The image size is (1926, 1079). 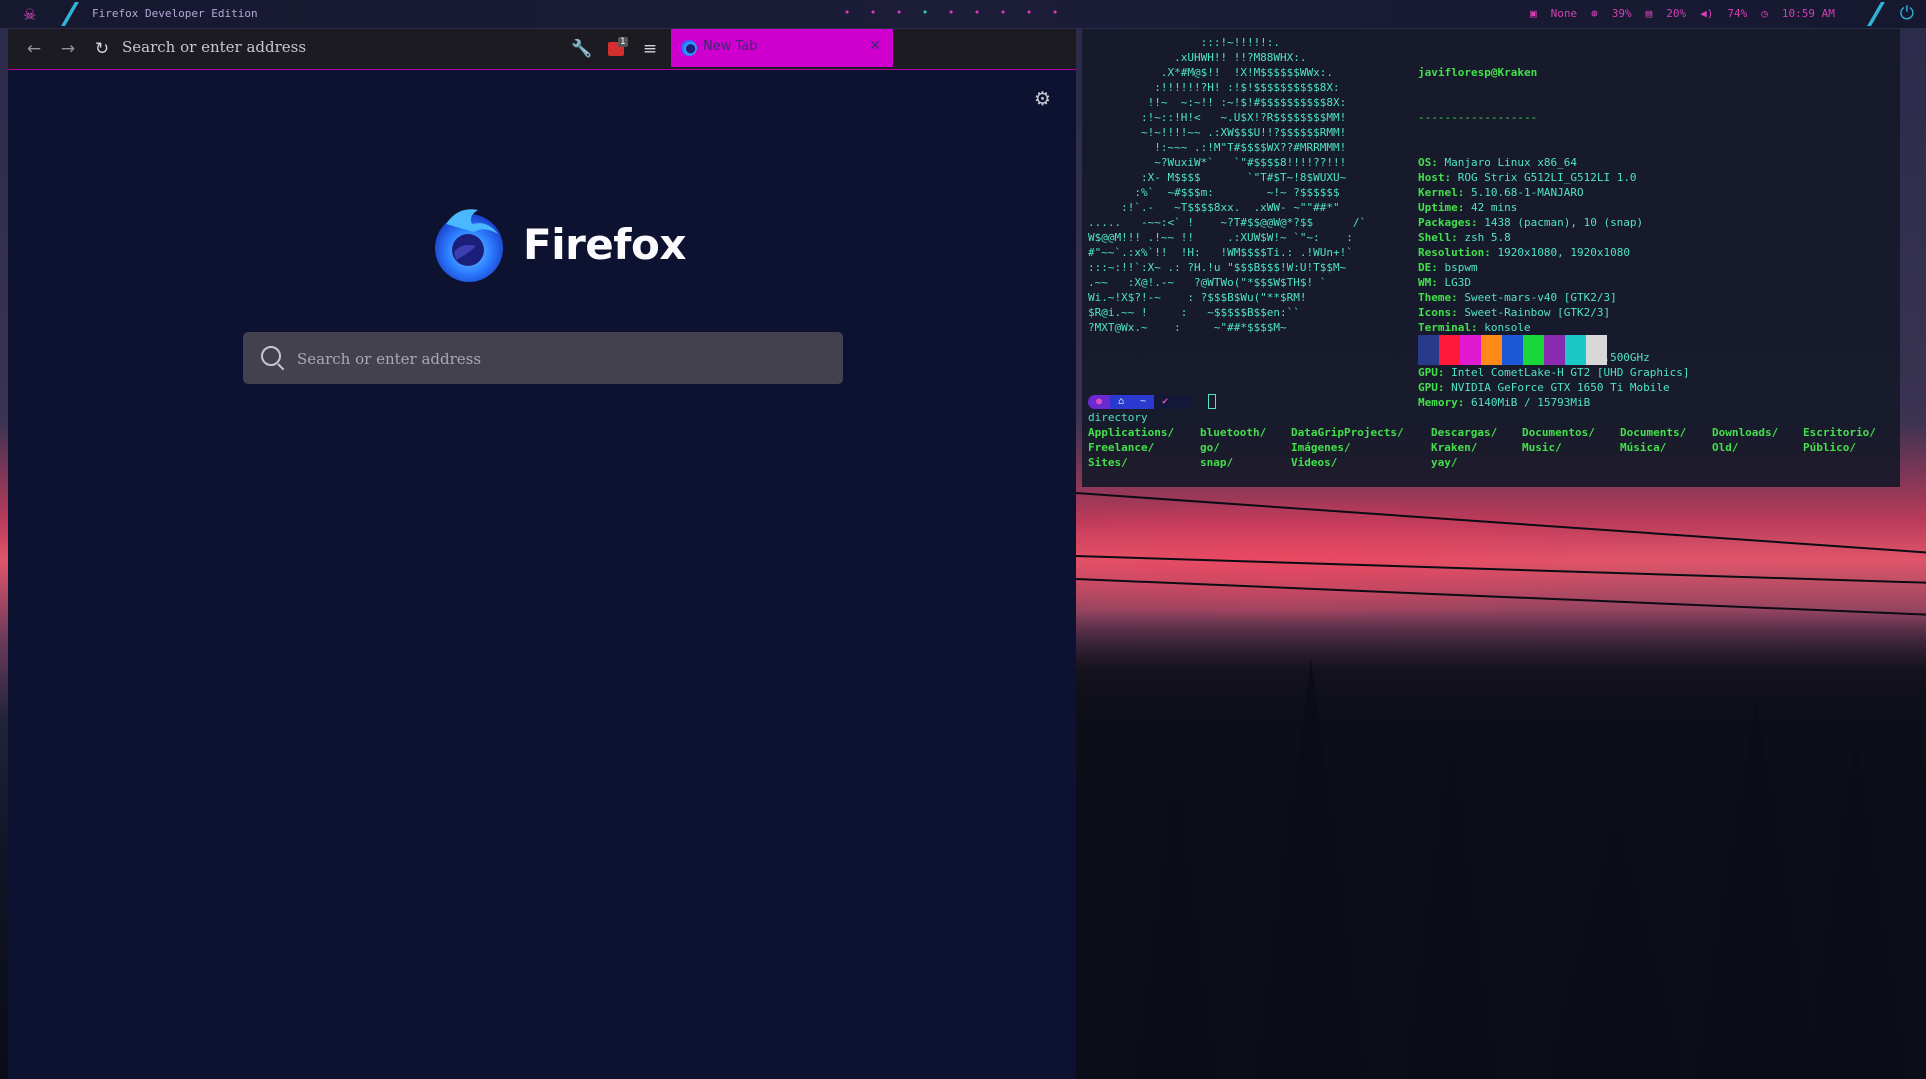 I want to click on workspace-5: •, so click(x=951, y=13).